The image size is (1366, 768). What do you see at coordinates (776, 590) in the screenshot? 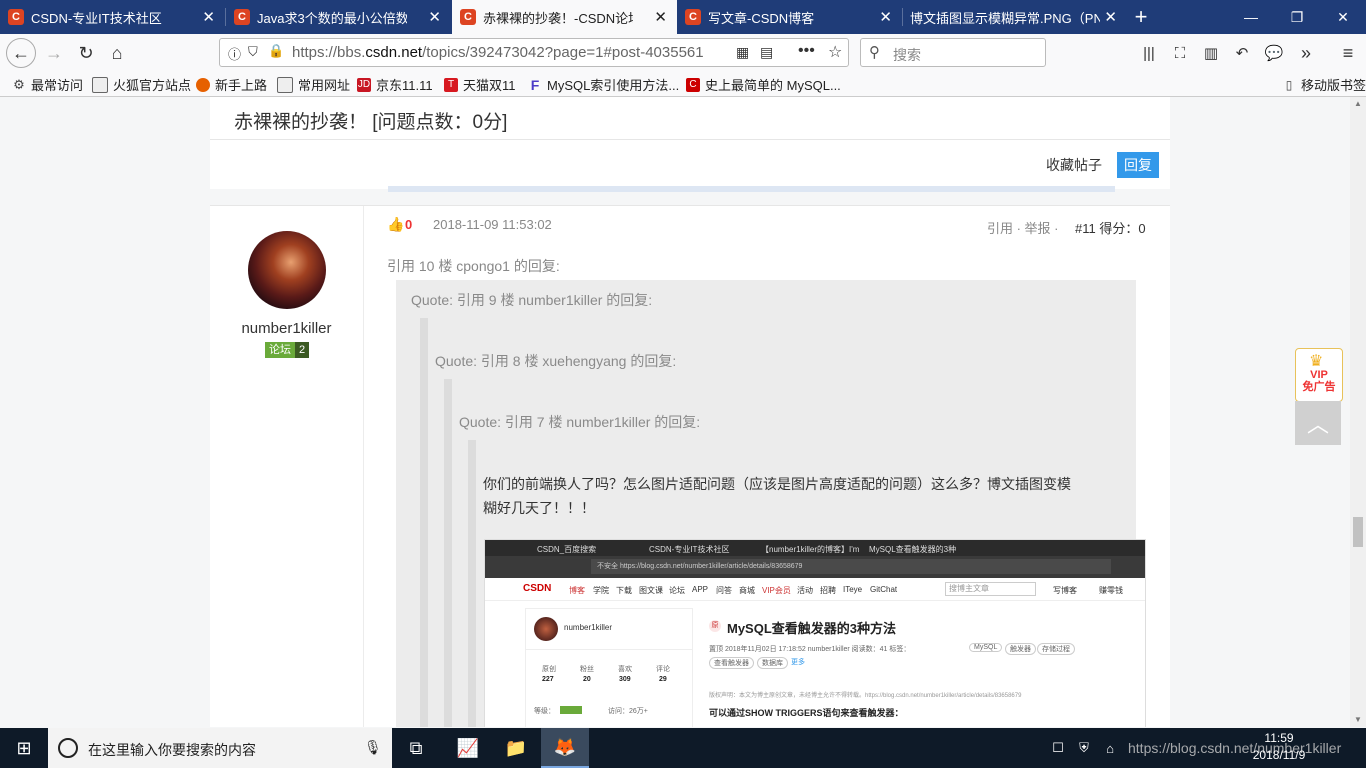
I see `shot-nav-item: VIP会员` at bounding box center [776, 590].